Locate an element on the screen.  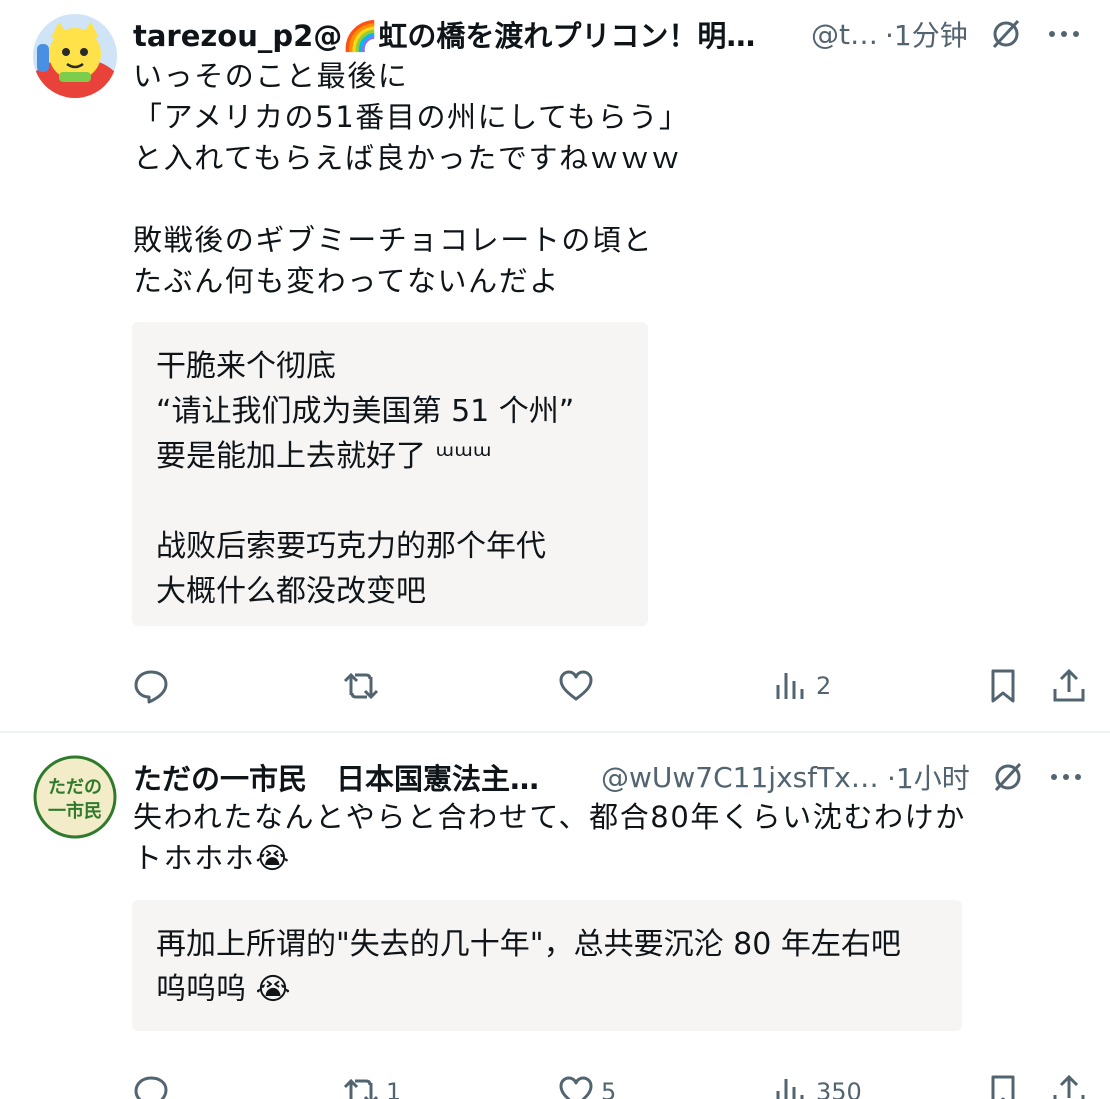
action-bar: 1 5 350 is located at coordinates (612, 1084).